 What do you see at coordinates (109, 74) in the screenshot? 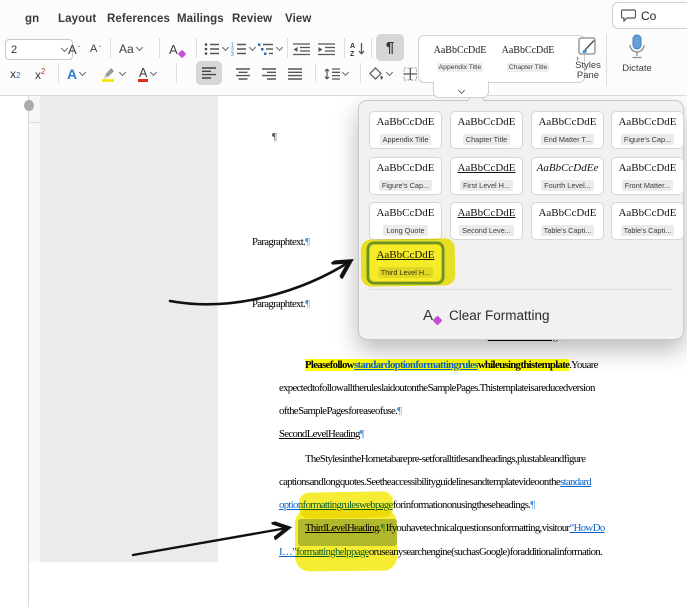
I see `highlighter-icon` at bounding box center [109, 74].